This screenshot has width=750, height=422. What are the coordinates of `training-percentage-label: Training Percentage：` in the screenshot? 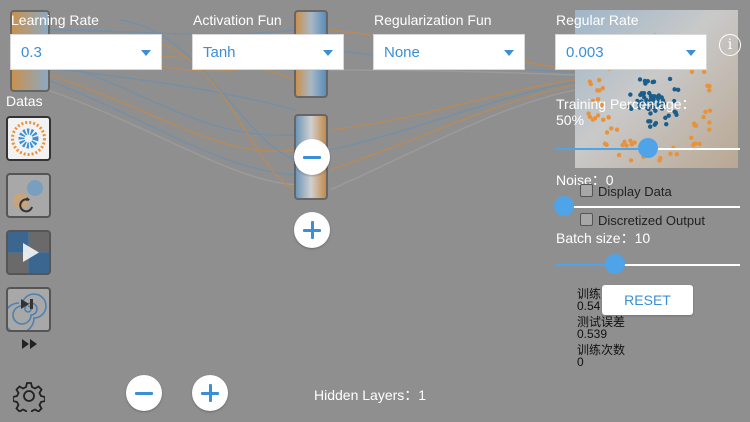 It's located at (626, 104).